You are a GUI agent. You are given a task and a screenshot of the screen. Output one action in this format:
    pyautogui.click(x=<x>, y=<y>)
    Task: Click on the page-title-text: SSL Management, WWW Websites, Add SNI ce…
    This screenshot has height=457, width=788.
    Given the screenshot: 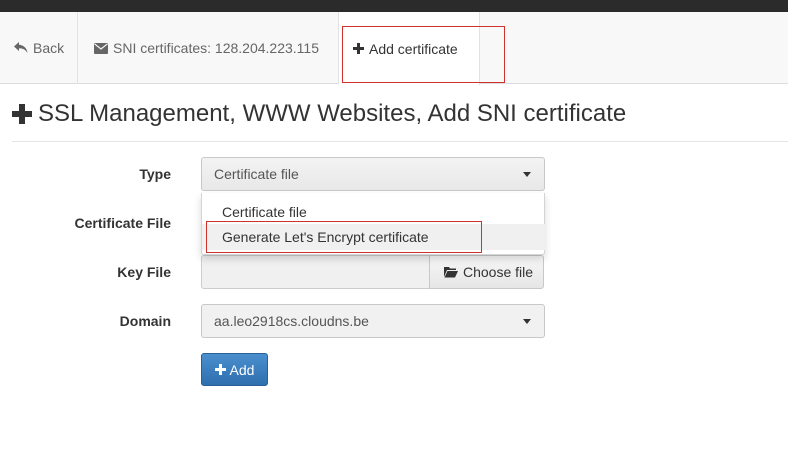 What is the action you would take?
    pyautogui.click(x=332, y=113)
    